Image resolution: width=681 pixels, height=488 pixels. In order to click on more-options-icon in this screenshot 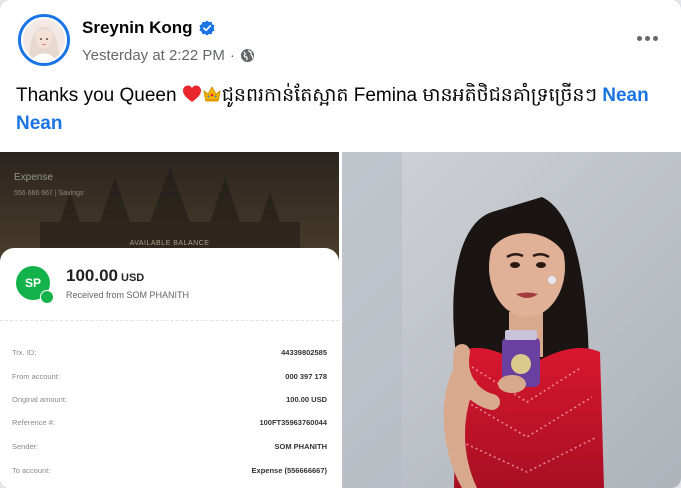, I will do `click(647, 38)`.